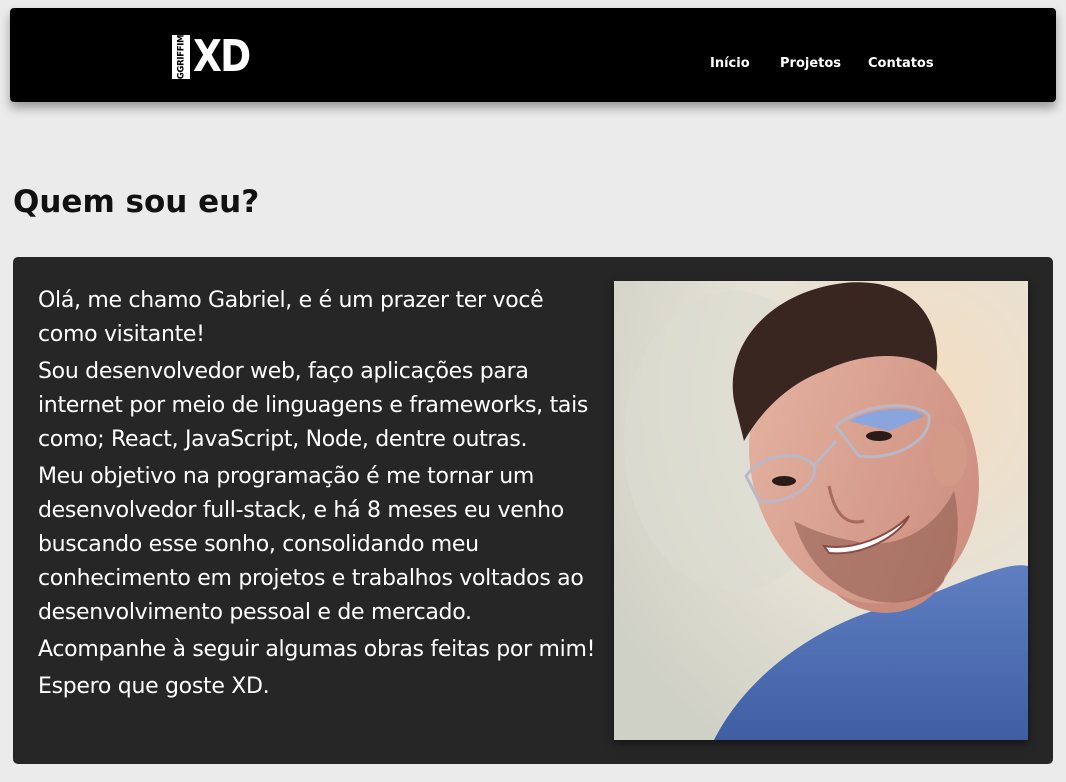 This screenshot has width=1066, height=782. Describe the element at coordinates (730, 64) in the screenshot. I see `nav-link-inicio: Início` at that location.